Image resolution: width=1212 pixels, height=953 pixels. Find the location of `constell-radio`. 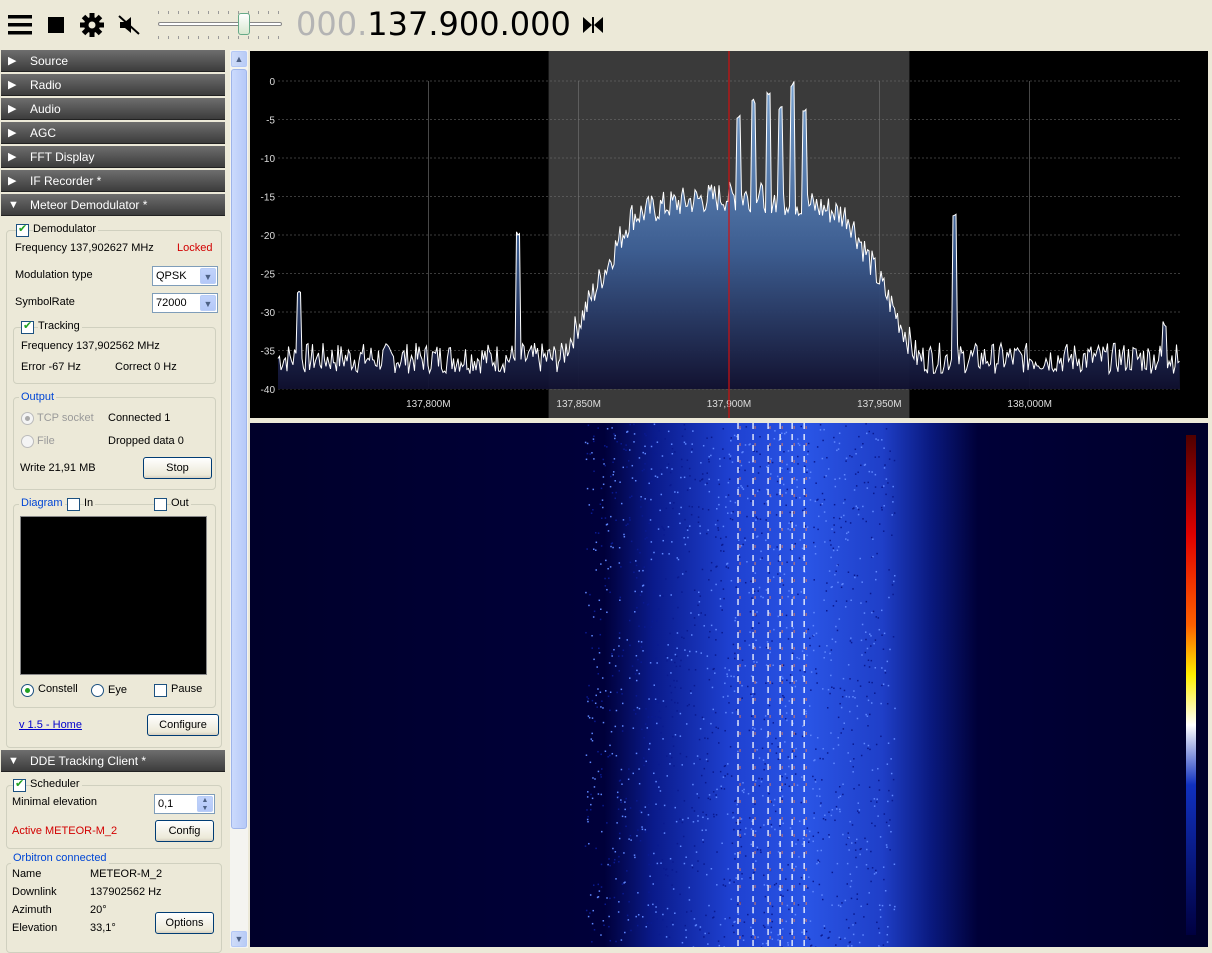

constell-radio is located at coordinates (27, 690).